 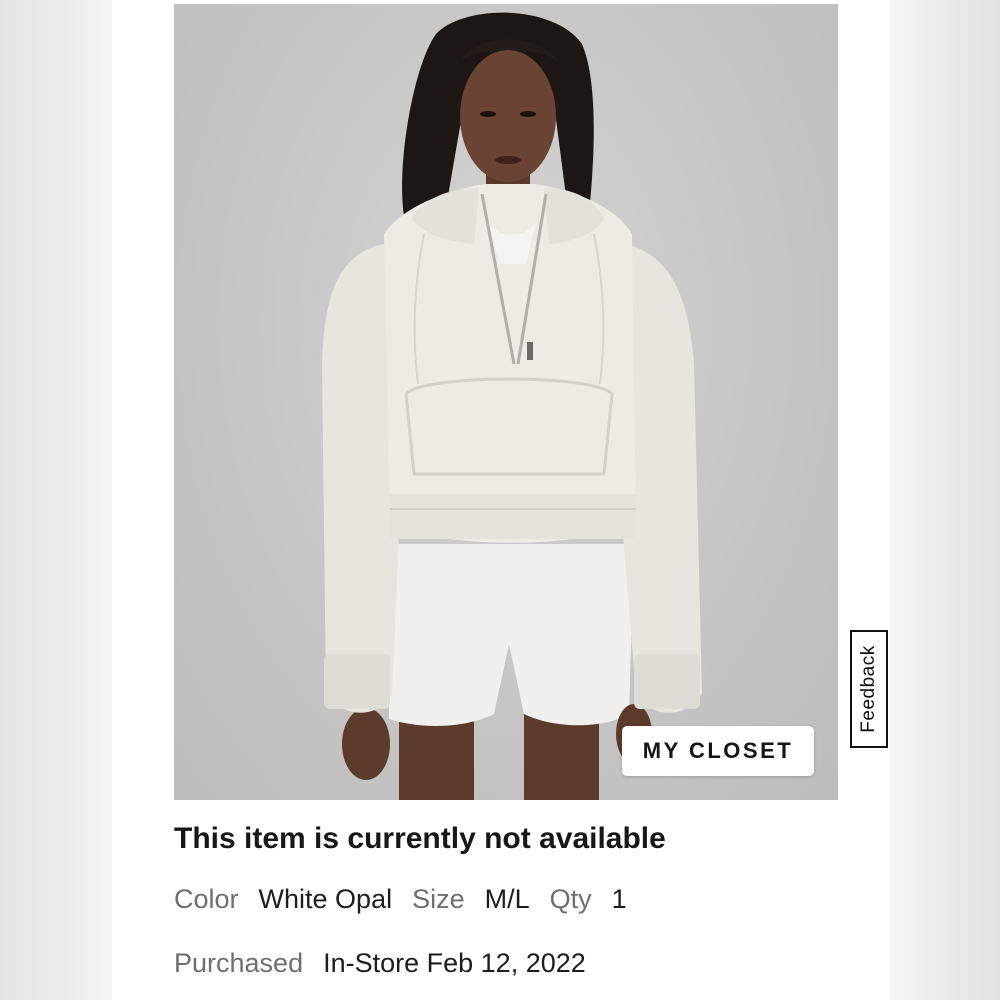 I want to click on feedback-label: Feedback, so click(x=868, y=689).